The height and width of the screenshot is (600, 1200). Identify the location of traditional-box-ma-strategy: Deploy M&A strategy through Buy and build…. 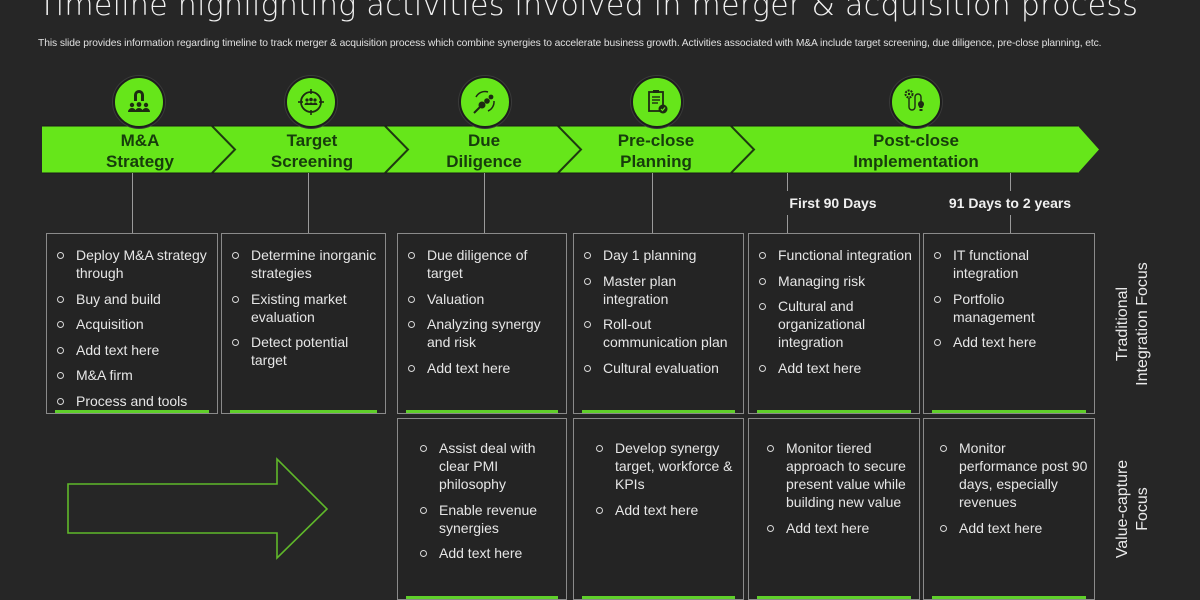
(132, 323).